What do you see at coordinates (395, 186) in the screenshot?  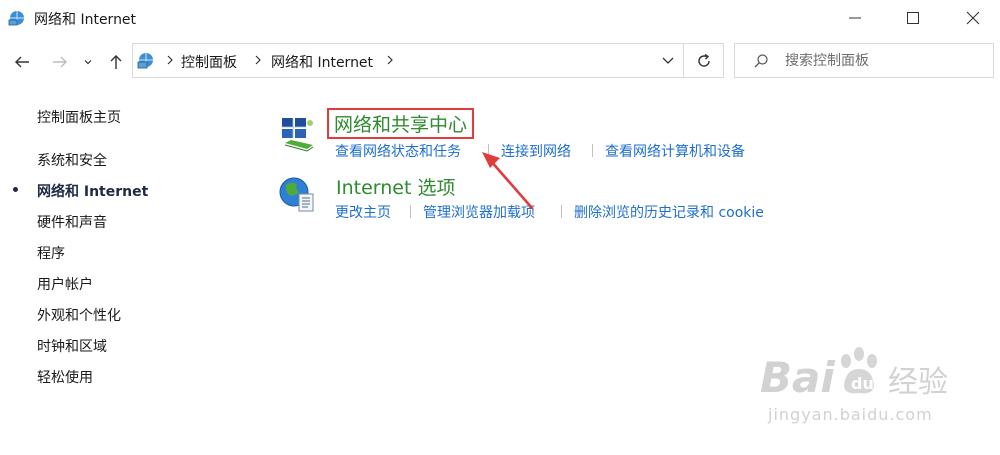 I see `internet-options-title: Internet 选项` at bounding box center [395, 186].